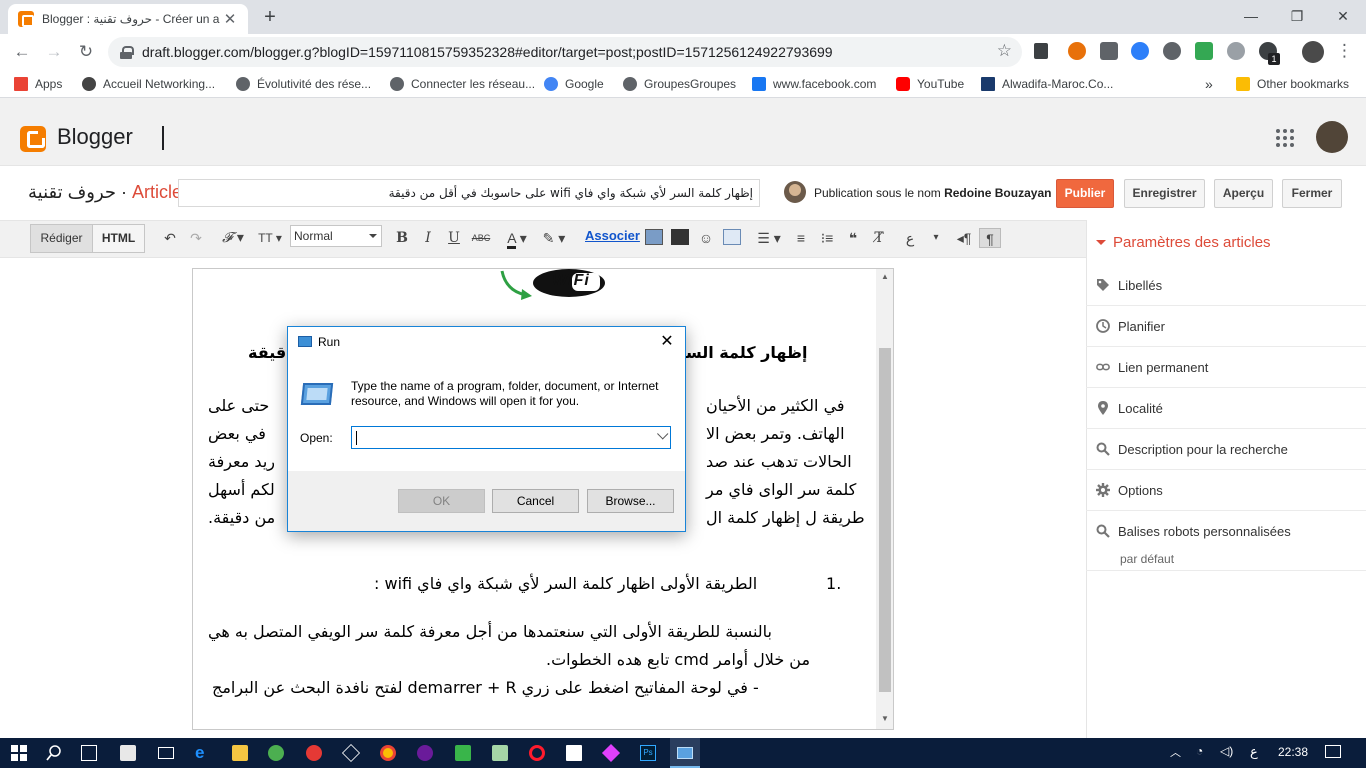 This screenshot has height=768, width=1366. I want to click on ok-button: OK, so click(441, 501).